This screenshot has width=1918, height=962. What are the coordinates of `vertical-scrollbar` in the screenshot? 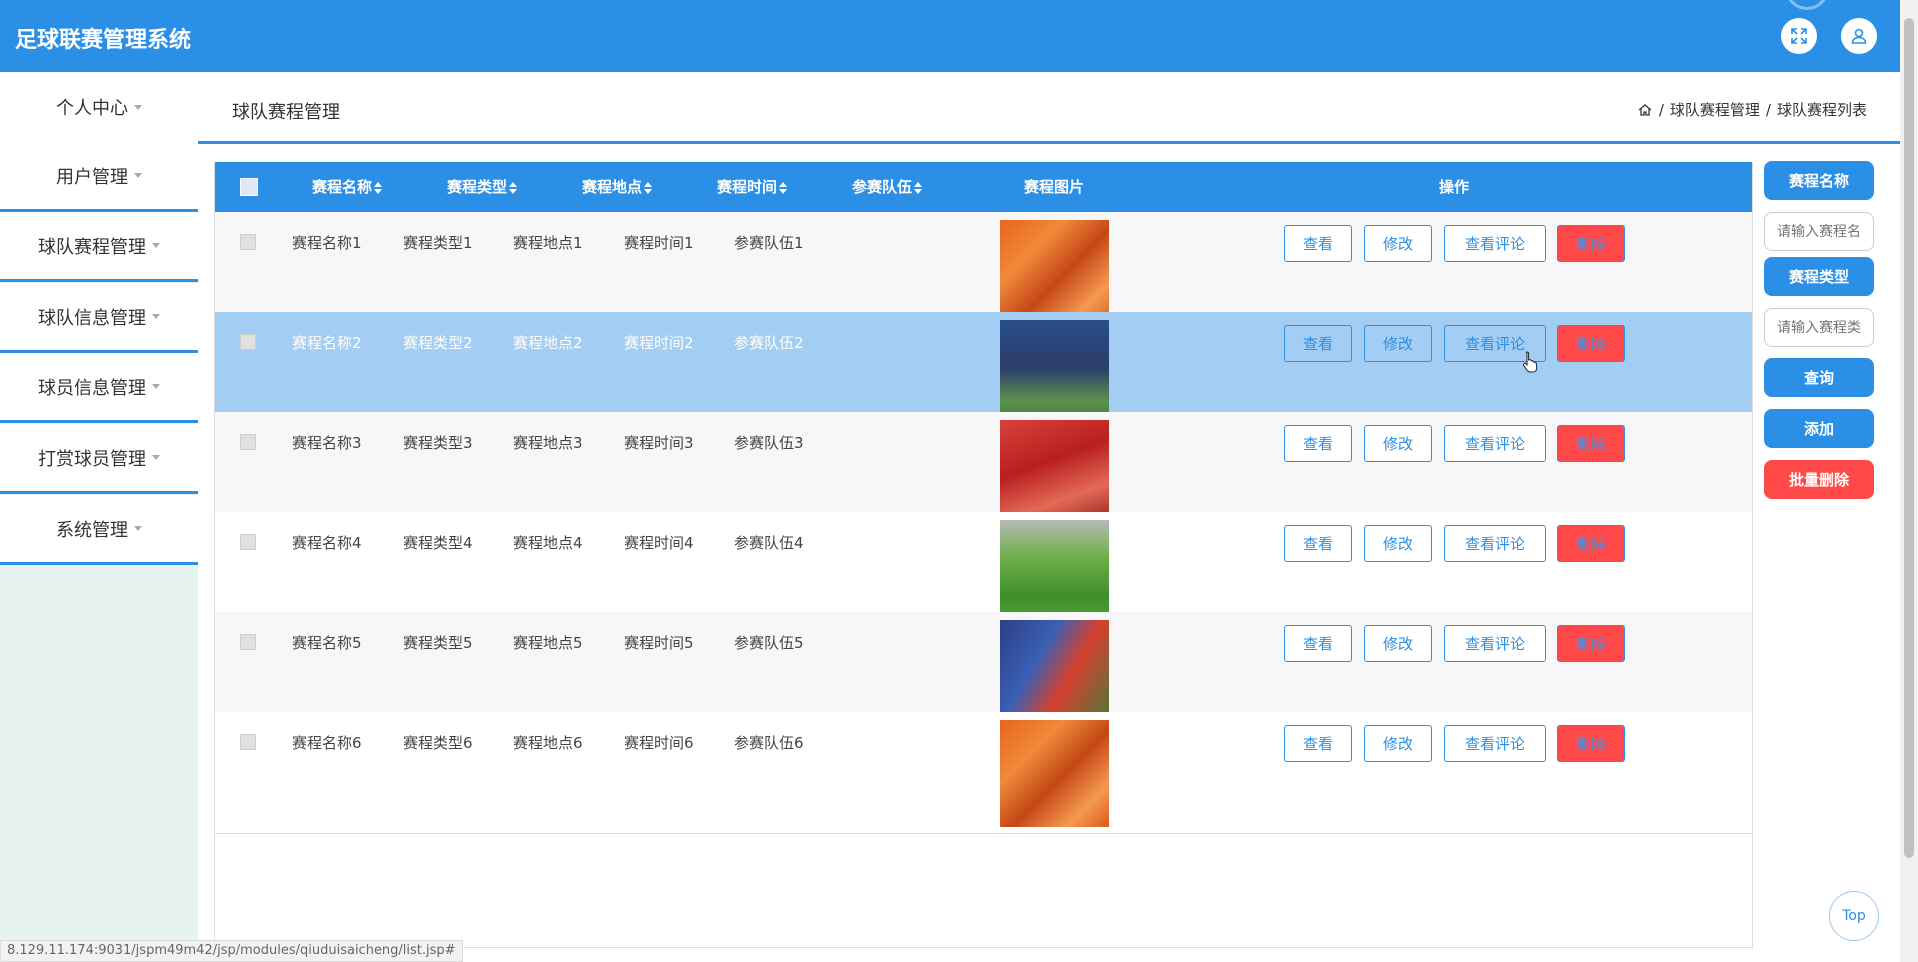 It's located at (1909, 481).